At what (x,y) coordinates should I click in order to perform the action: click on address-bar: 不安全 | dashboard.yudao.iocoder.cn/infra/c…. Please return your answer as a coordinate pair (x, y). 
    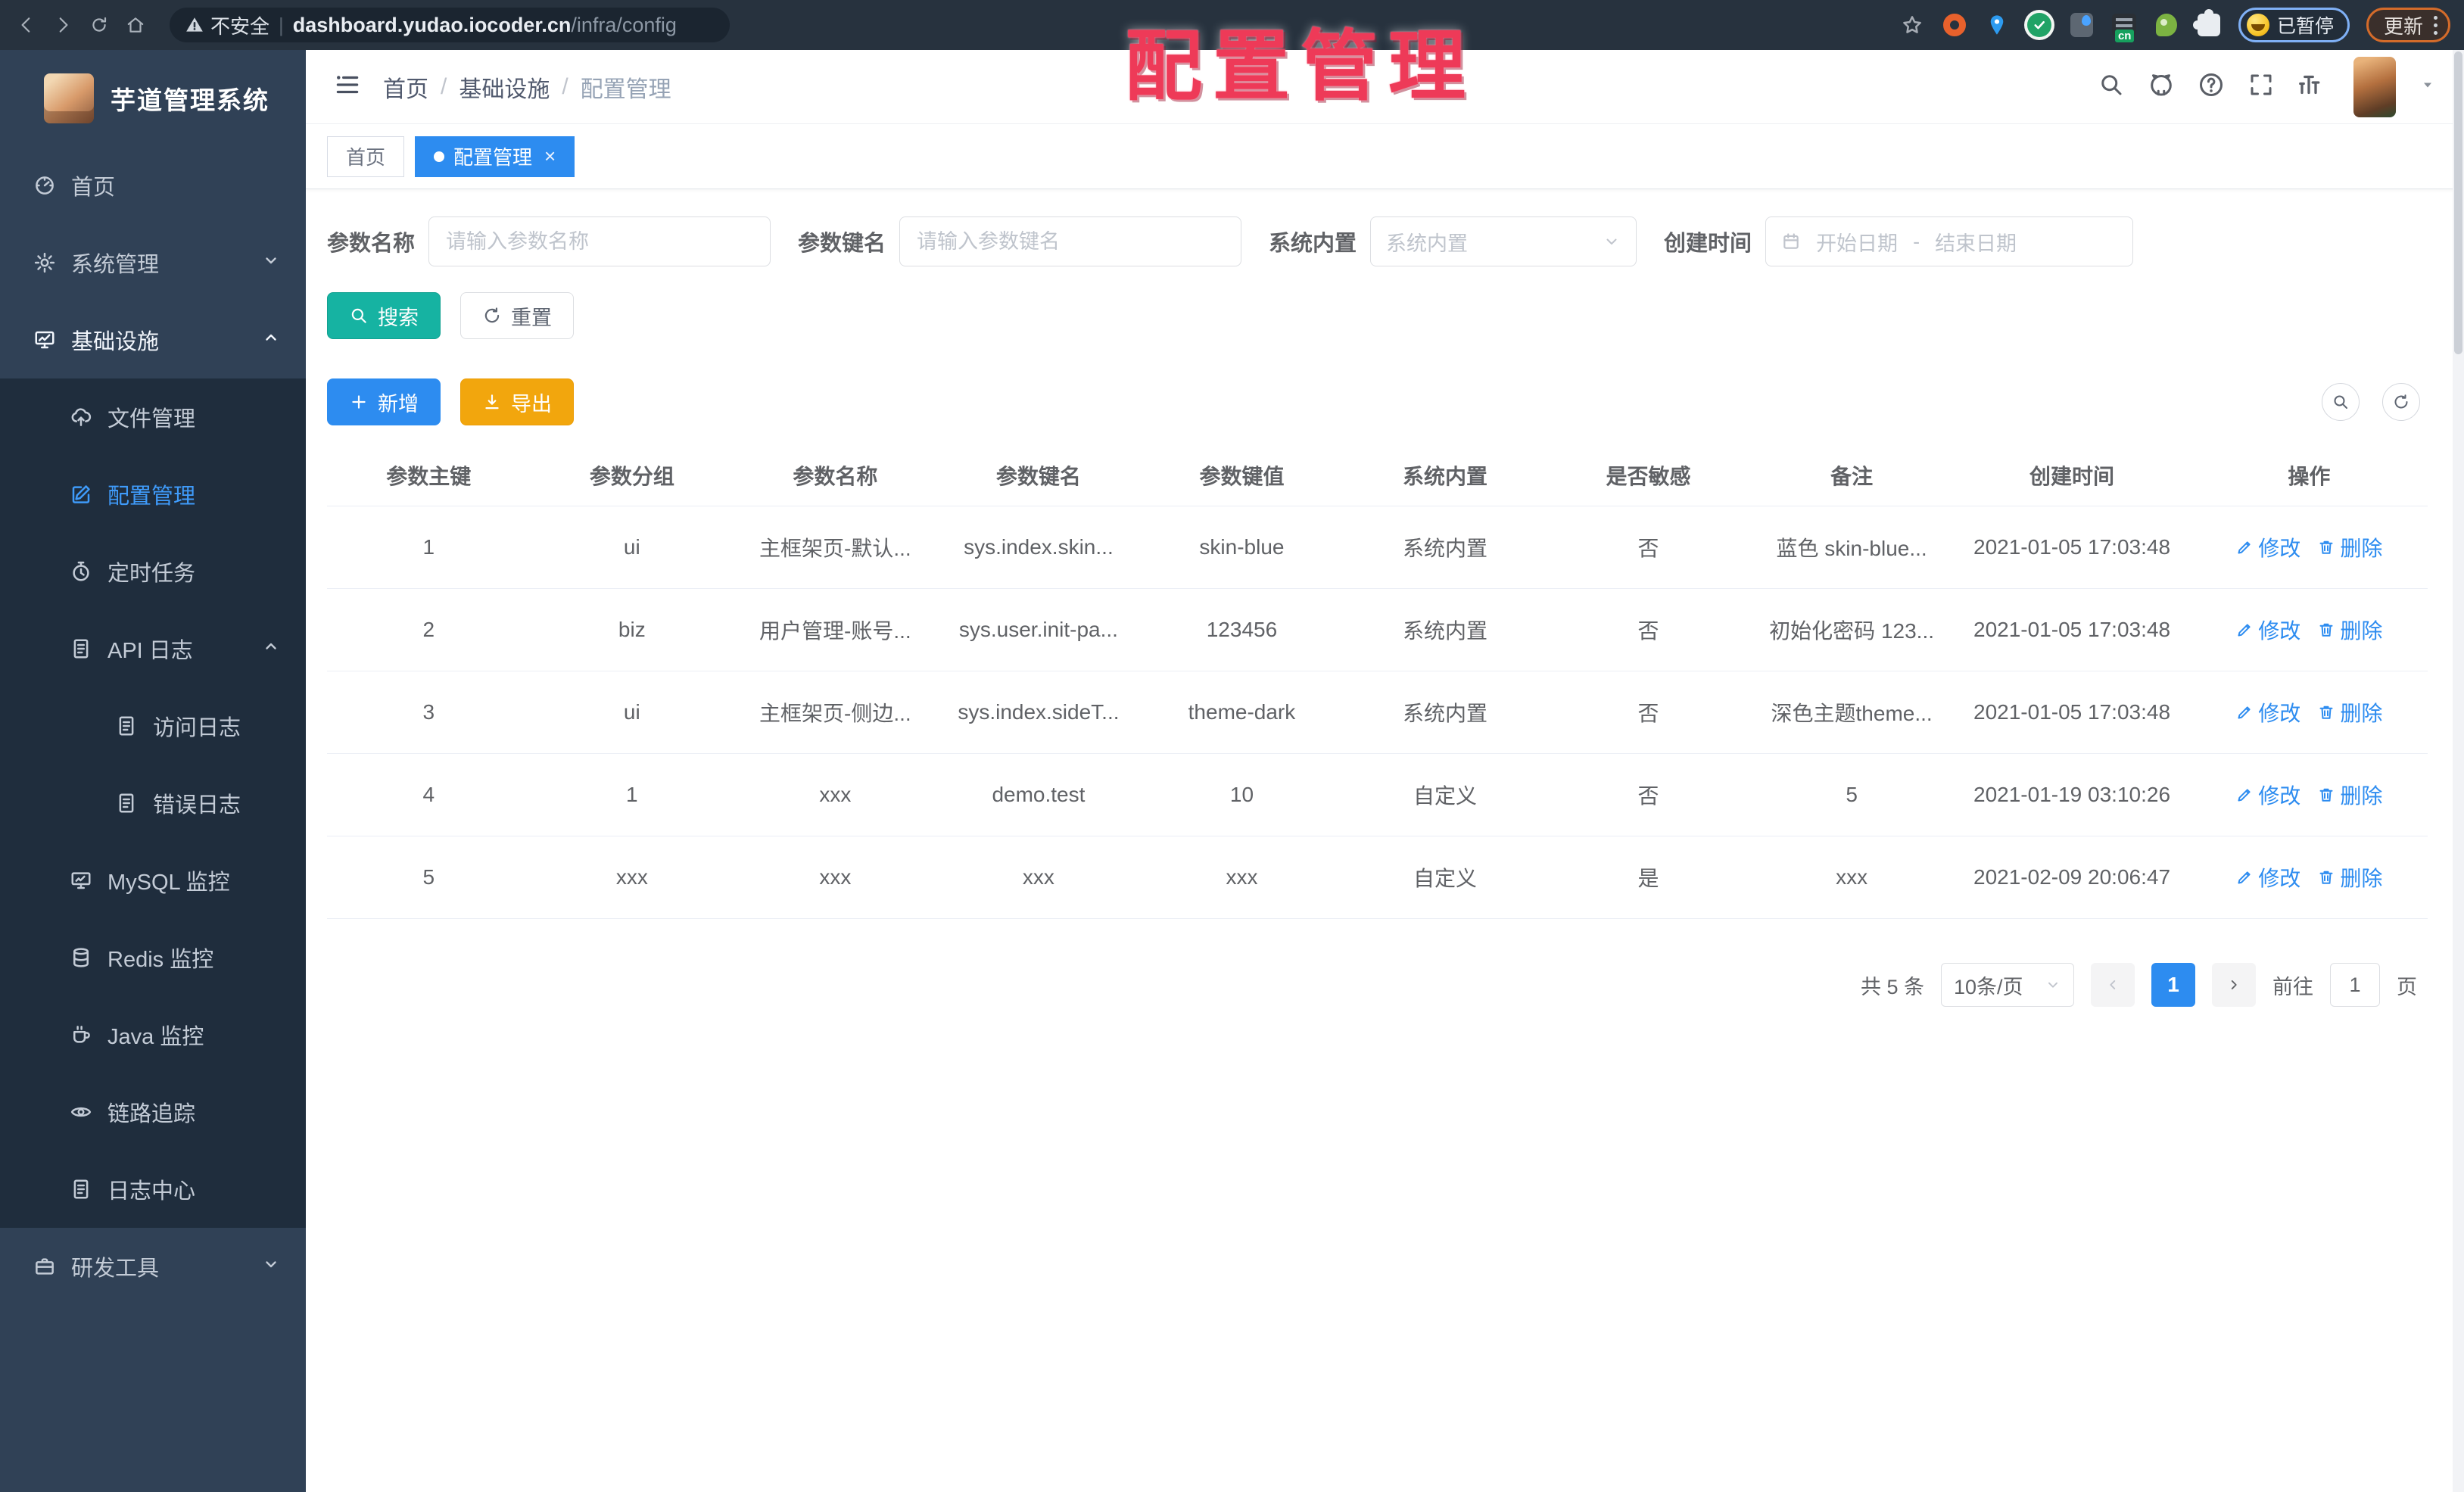
    Looking at the image, I should click on (450, 25).